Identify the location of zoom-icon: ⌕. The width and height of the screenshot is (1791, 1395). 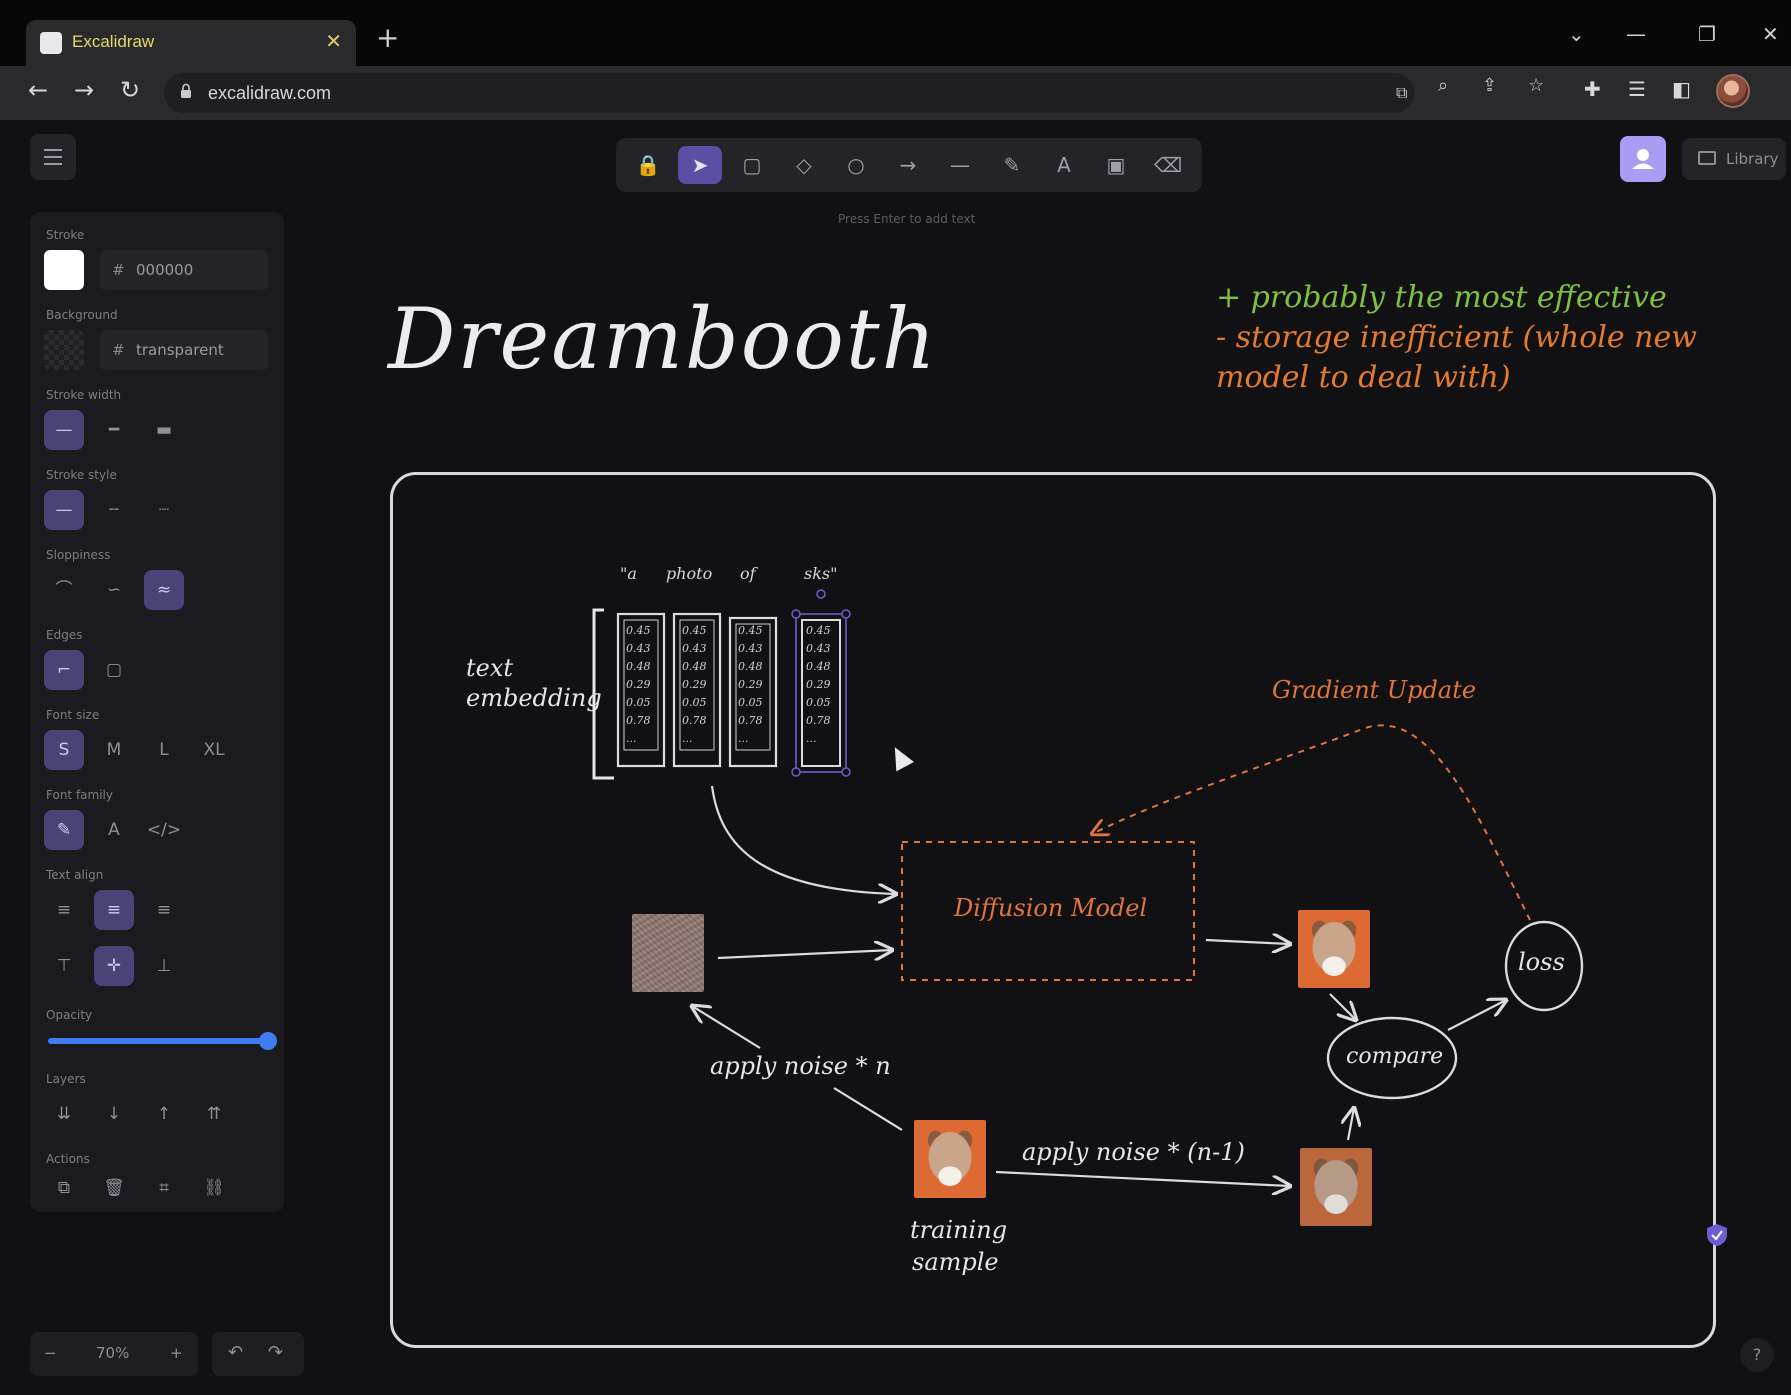
(1443, 85).